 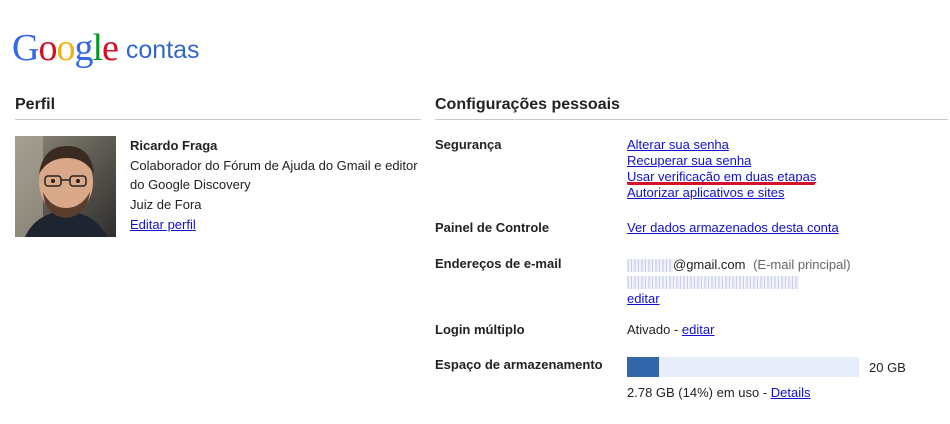 I want to click on profile-name: Ricardo Fraga, so click(x=174, y=145).